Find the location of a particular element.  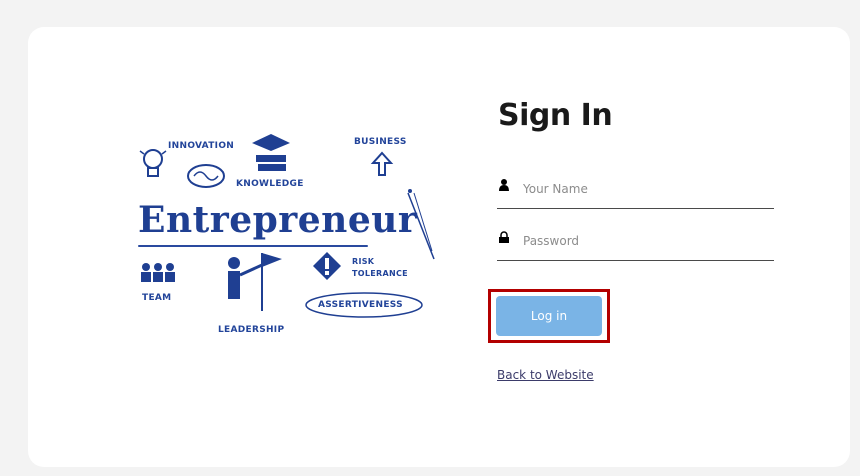

login-button: Log in is located at coordinates (549, 316).